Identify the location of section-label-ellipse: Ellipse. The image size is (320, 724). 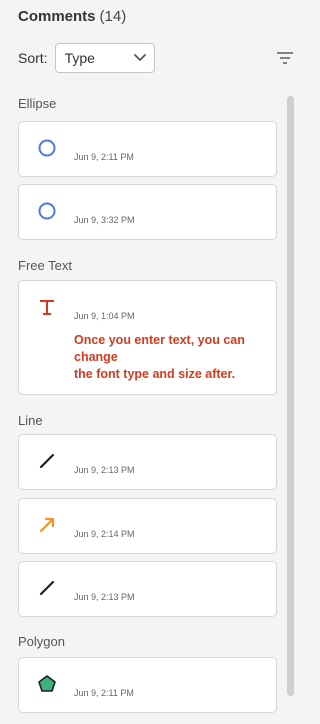
(37, 103).